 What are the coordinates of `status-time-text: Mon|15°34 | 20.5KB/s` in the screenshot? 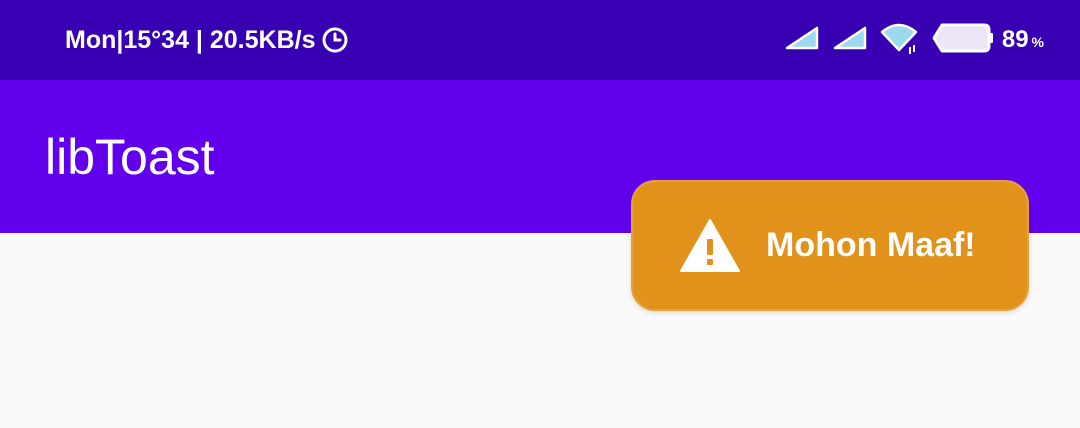 It's located at (190, 39).